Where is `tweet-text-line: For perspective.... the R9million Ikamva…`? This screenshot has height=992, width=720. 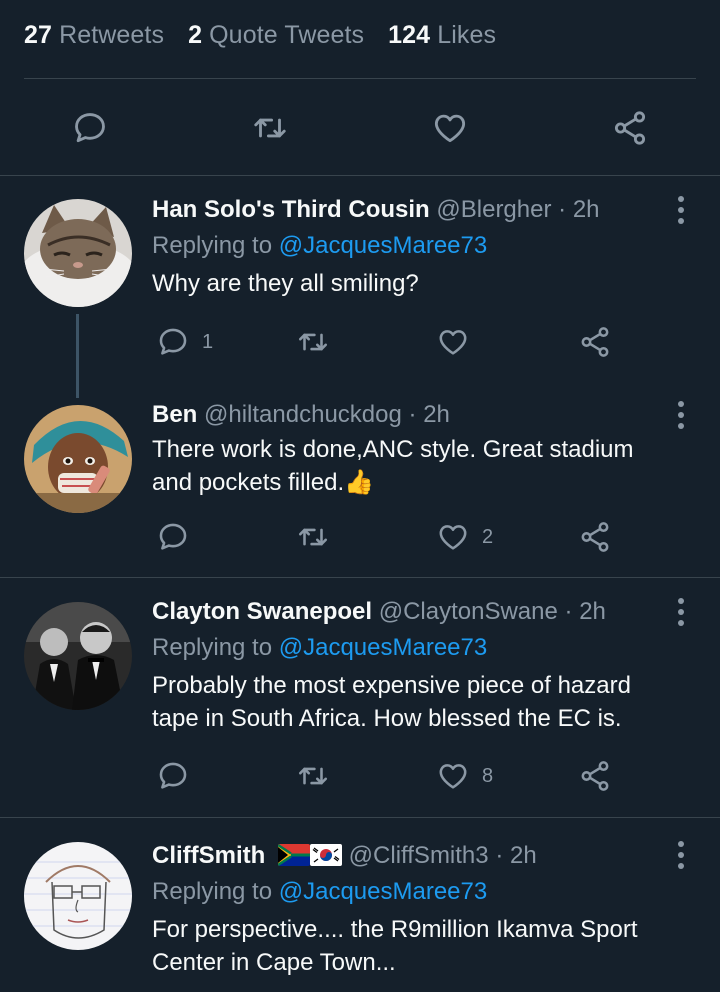
tweet-text-line: For perspective.... the R9million Ikamva… is located at coordinates (395, 929).